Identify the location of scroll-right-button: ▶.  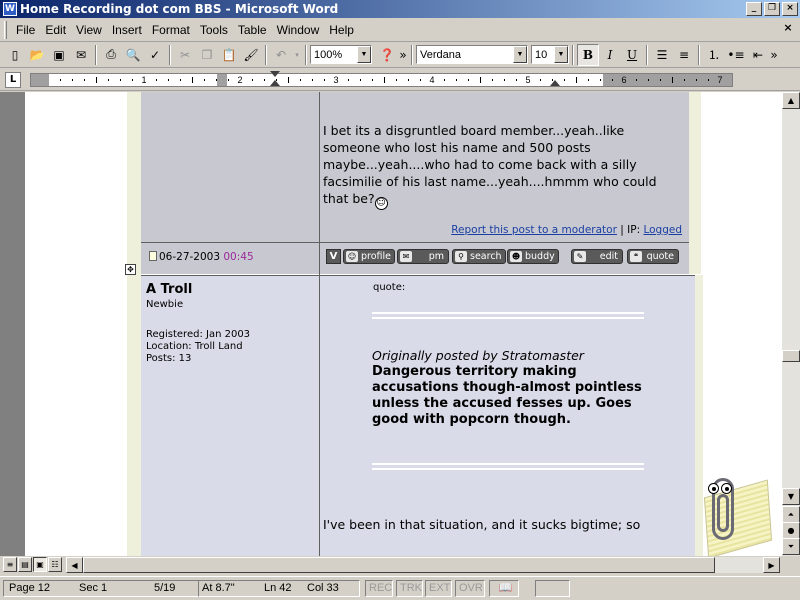
(771, 565).